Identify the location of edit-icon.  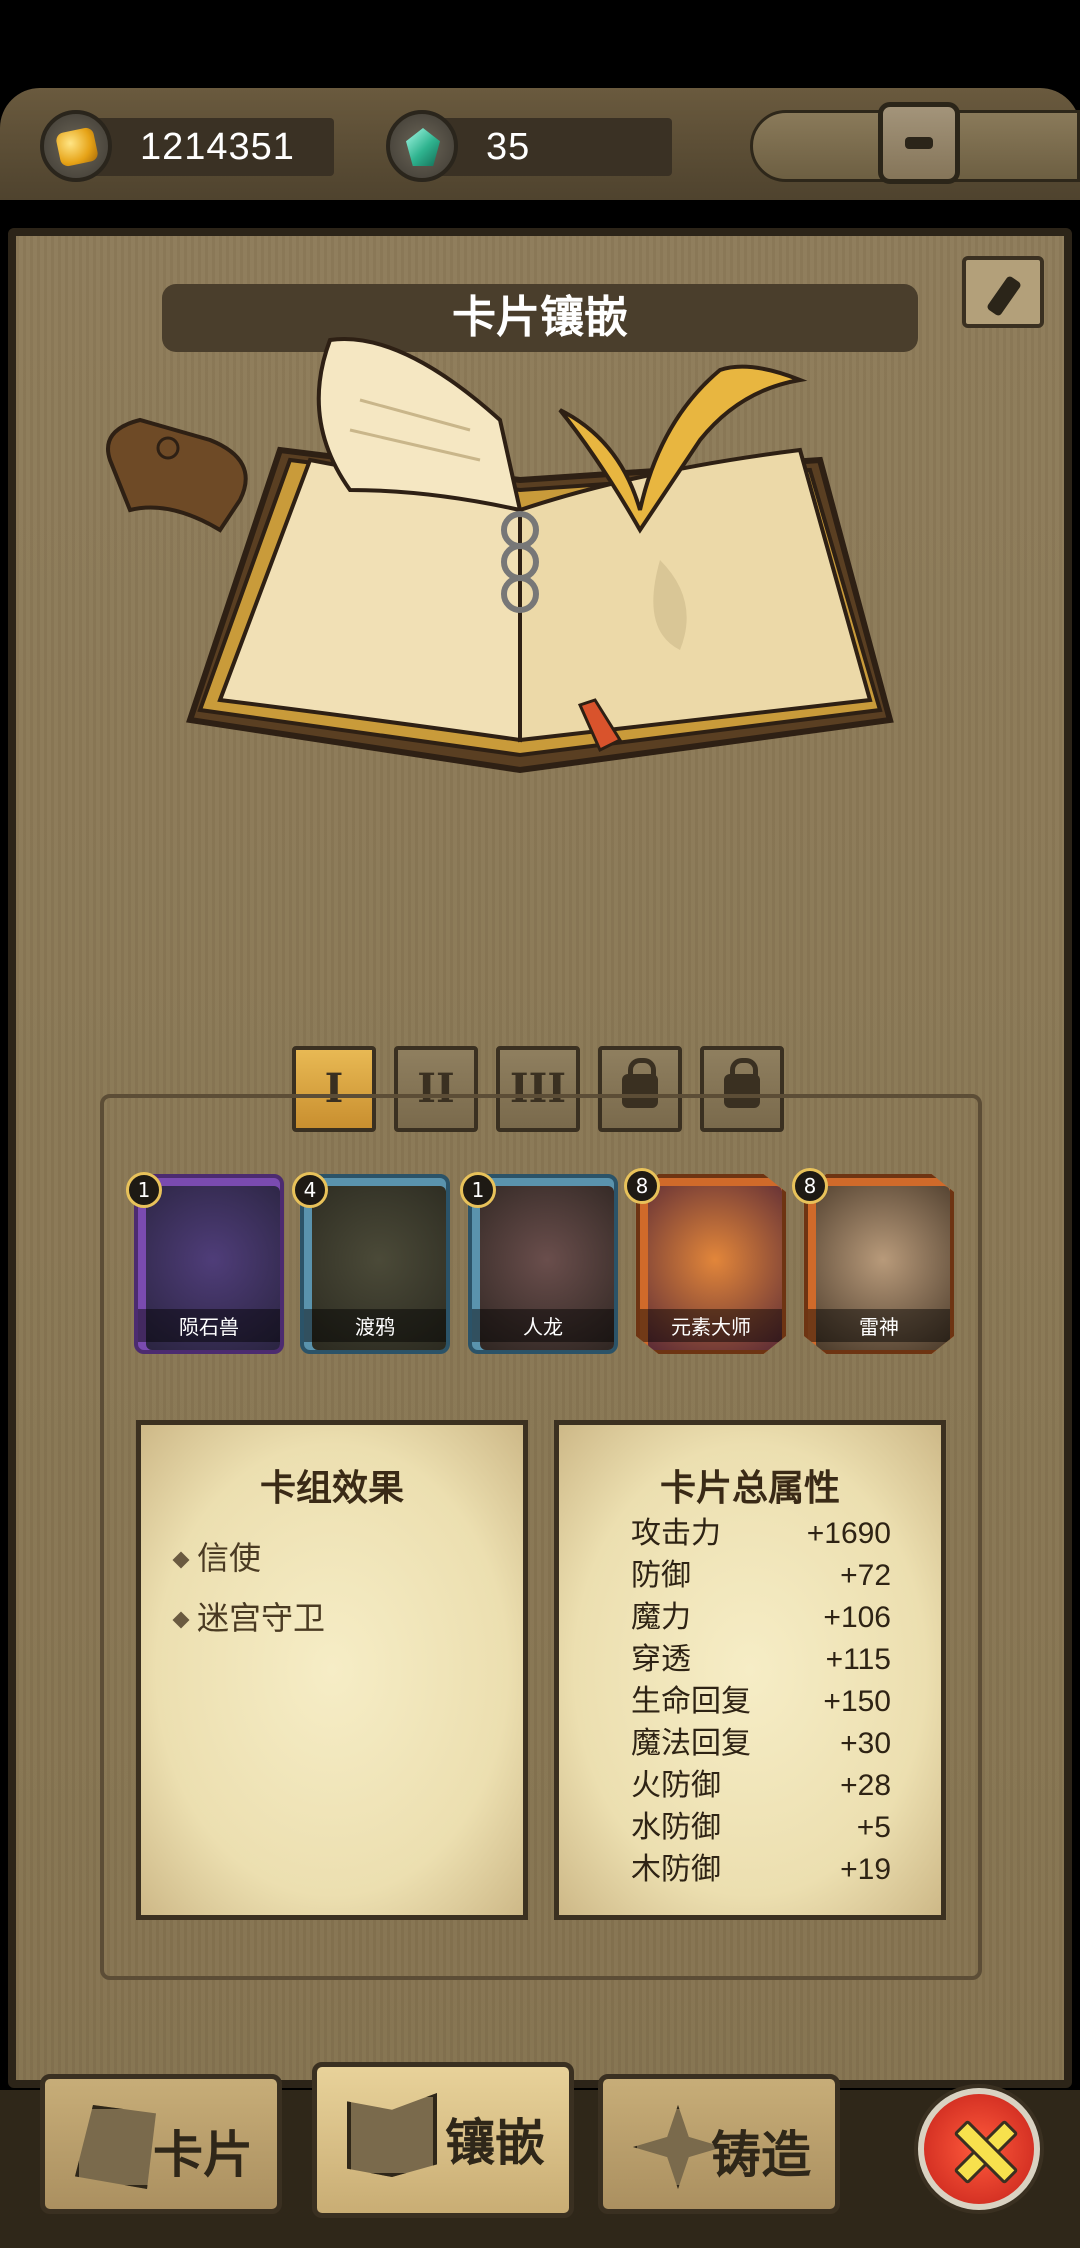
(1003, 292).